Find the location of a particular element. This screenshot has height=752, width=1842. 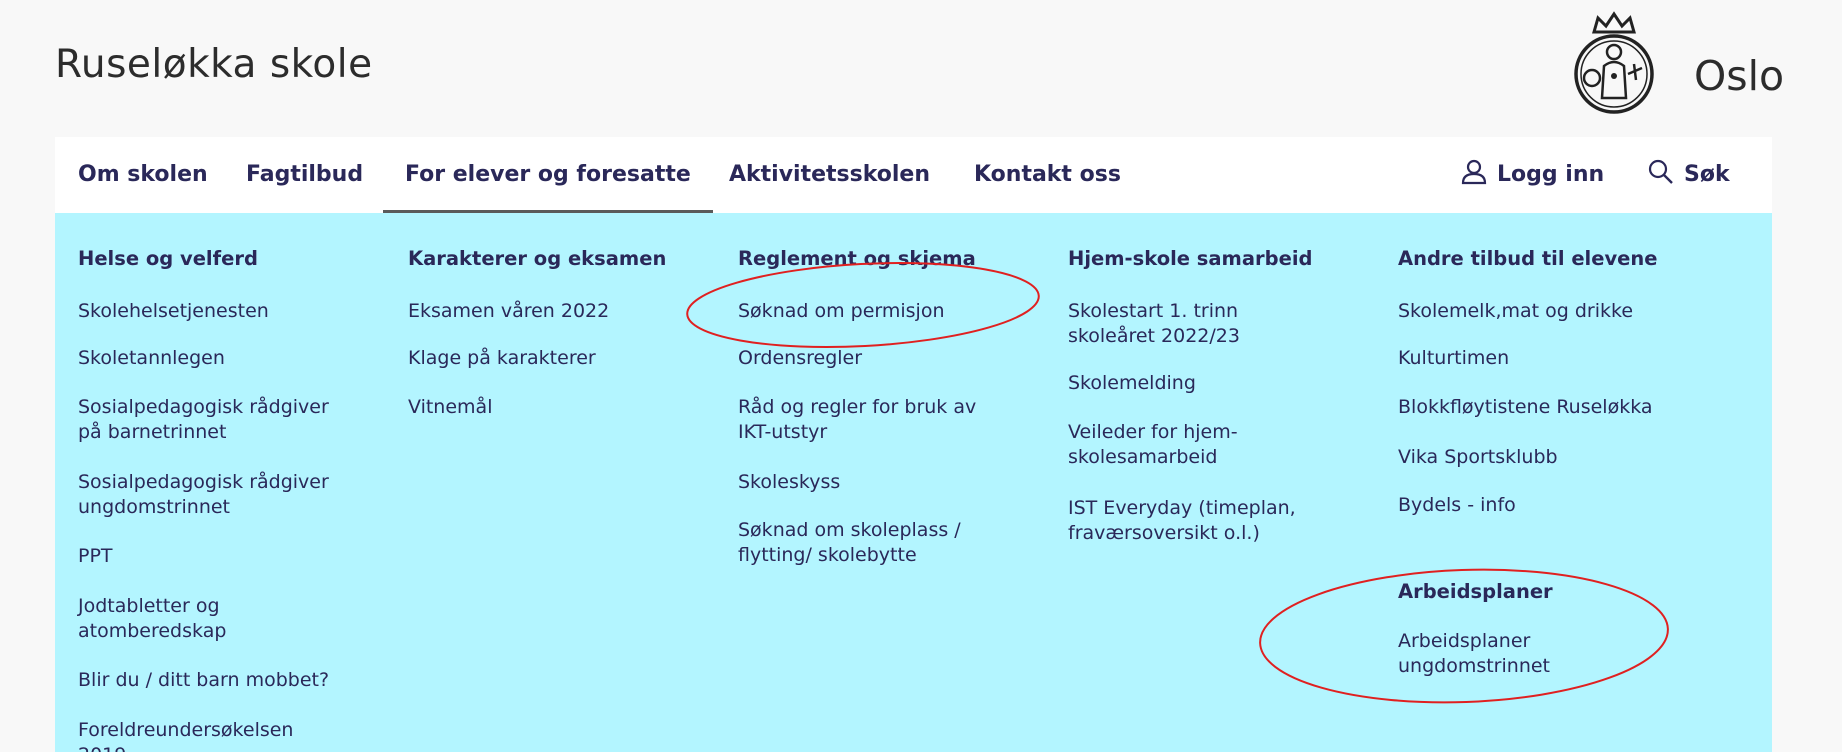

menu-link: Klage på karakterer is located at coordinates (502, 358).